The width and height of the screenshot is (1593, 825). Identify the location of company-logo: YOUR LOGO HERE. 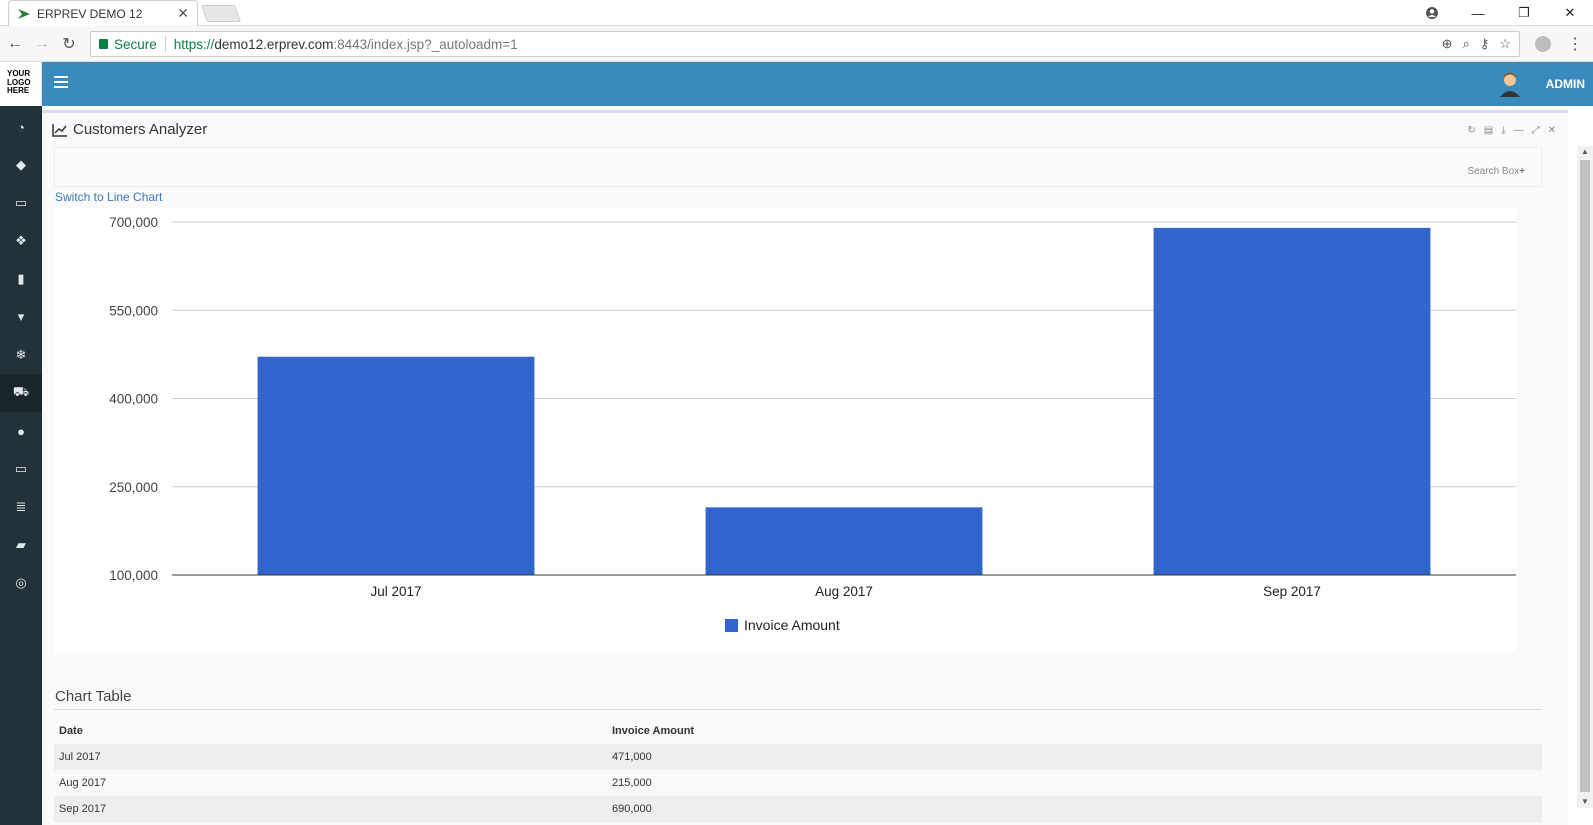
(21, 84).